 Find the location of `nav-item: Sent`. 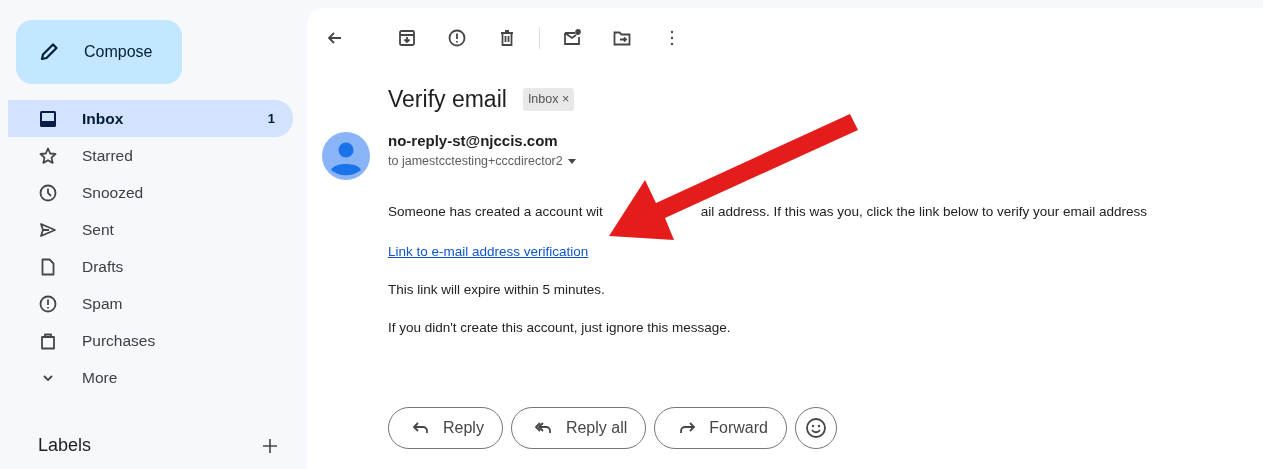

nav-item: Sent is located at coordinates (150, 229).